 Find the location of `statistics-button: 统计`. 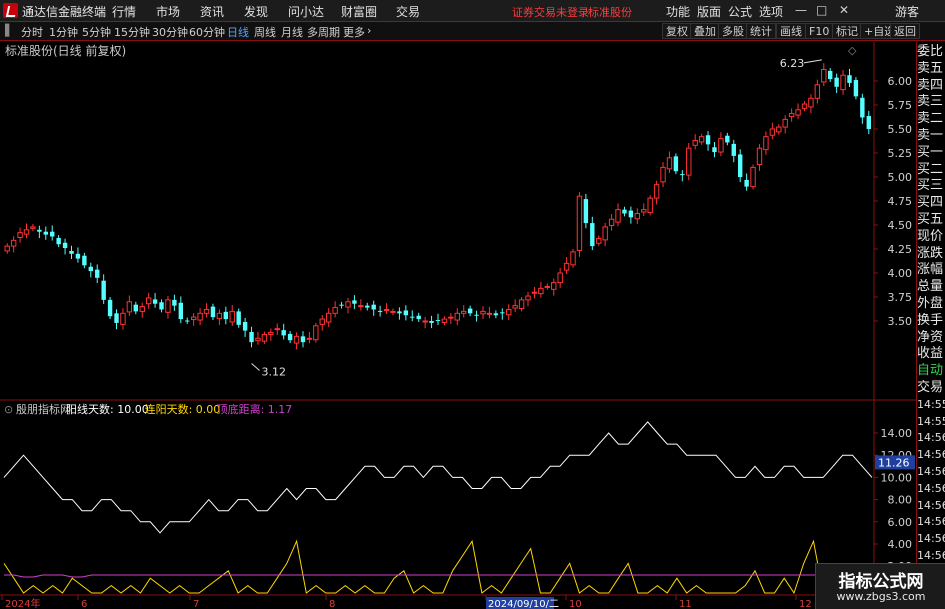

statistics-button: 统计 is located at coordinates (761, 31).